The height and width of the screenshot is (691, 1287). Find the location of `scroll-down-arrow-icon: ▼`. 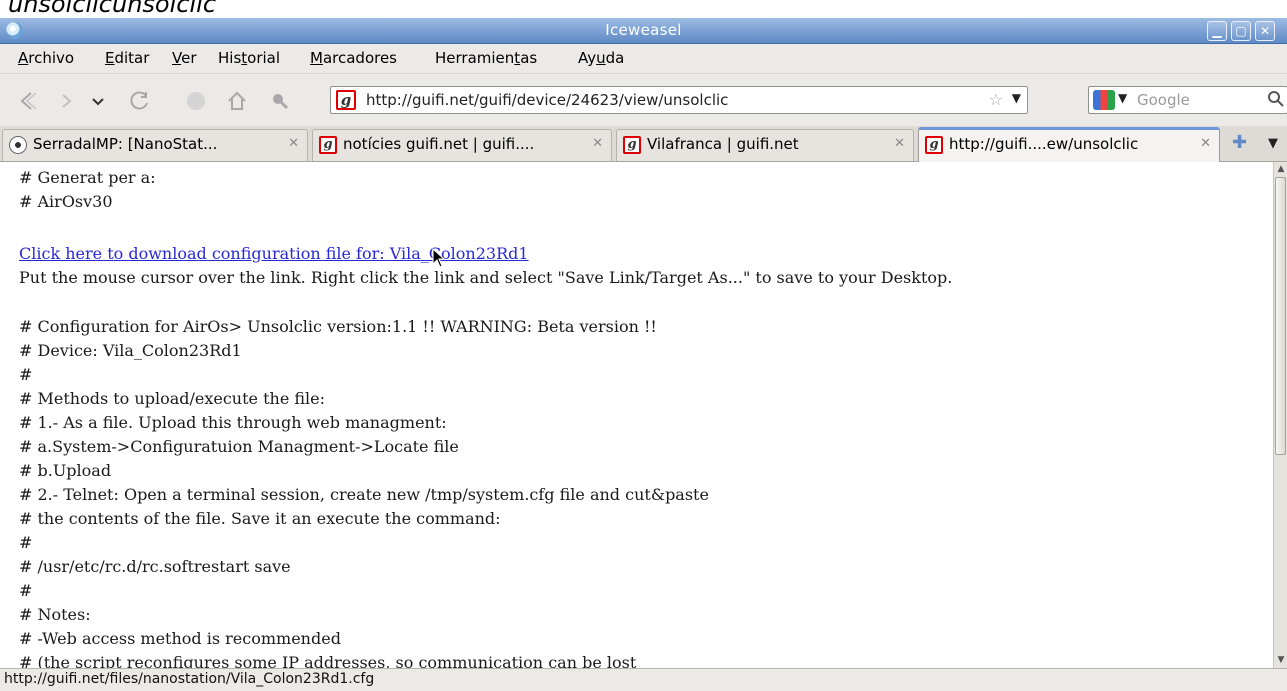

scroll-down-arrow-icon: ▼ is located at coordinates (1281, 660).